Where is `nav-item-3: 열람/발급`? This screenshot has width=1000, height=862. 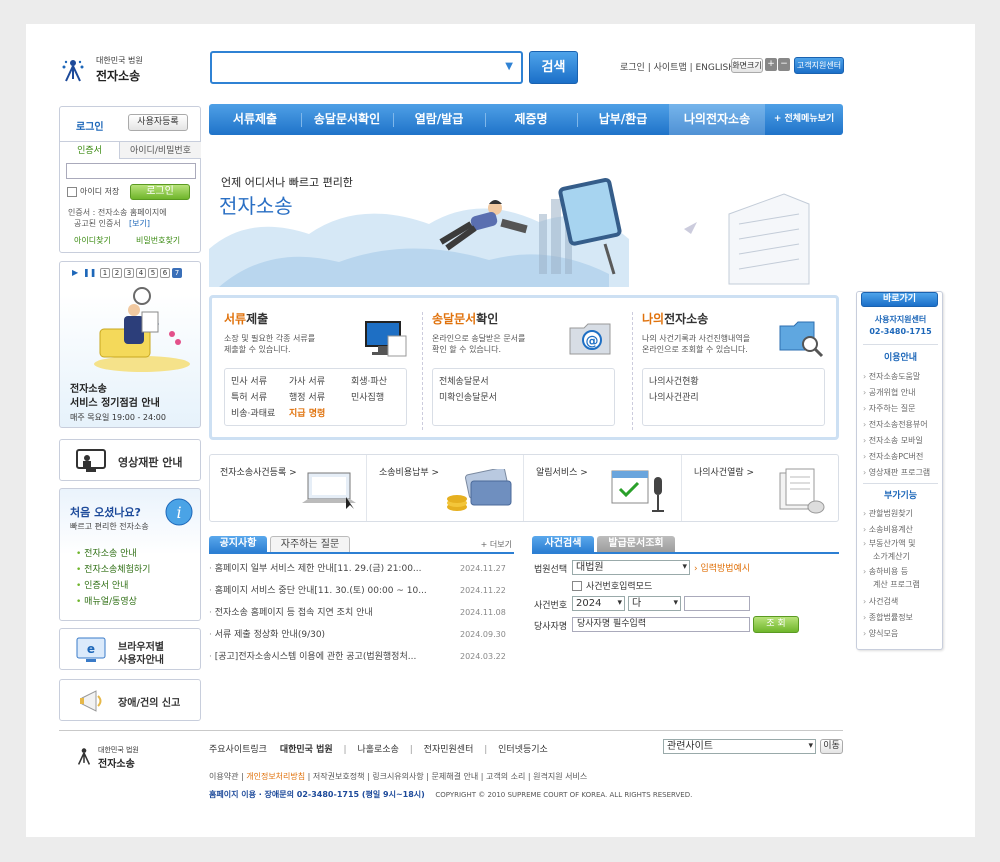
nav-item-3: 열람/발급 is located at coordinates (439, 119).